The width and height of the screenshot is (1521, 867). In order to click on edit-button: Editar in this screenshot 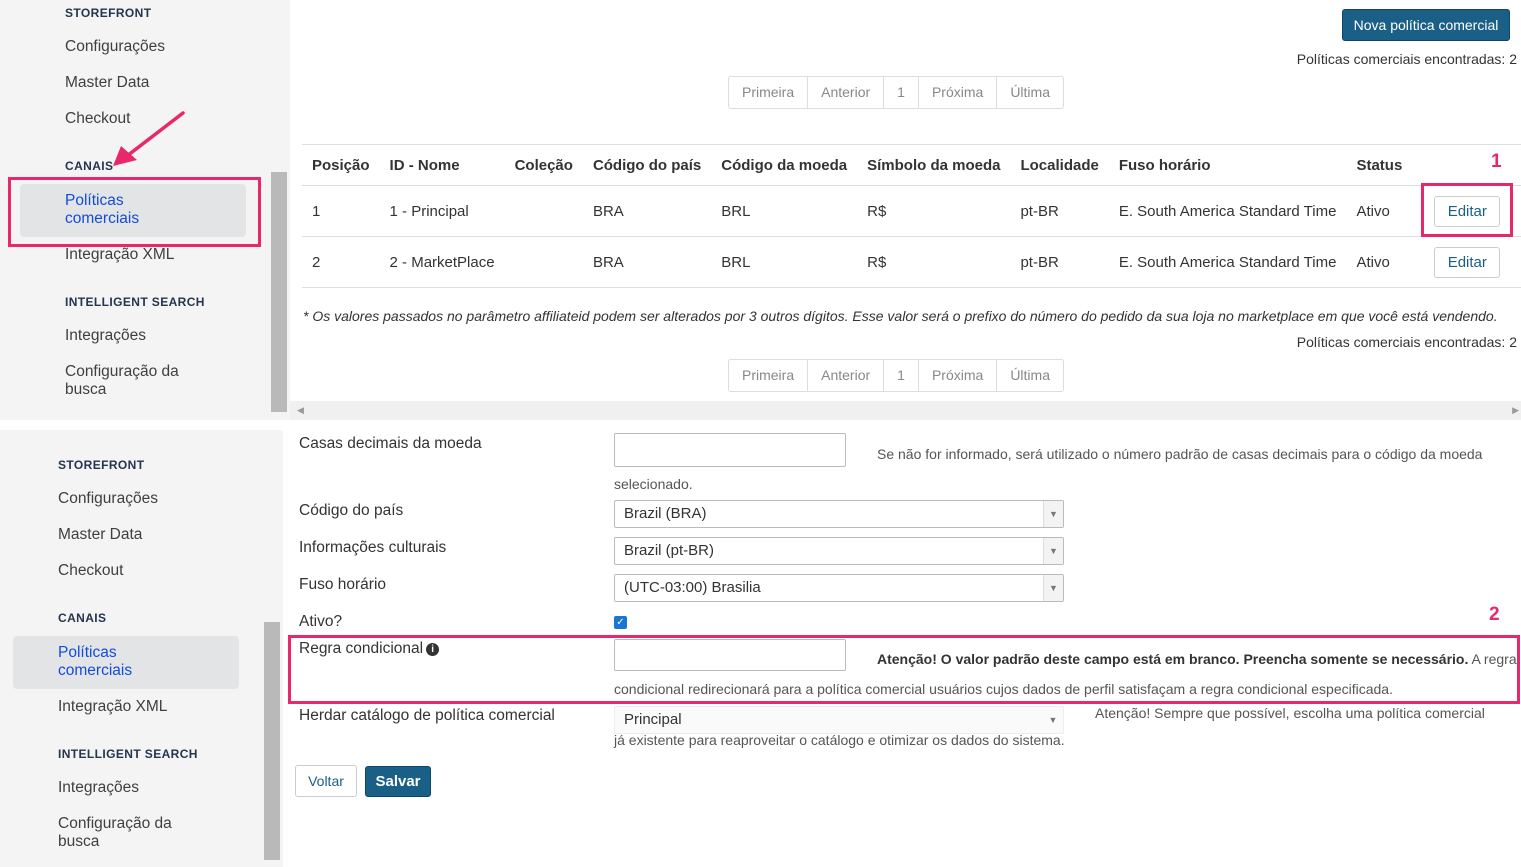, I will do `click(1467, 262)`.